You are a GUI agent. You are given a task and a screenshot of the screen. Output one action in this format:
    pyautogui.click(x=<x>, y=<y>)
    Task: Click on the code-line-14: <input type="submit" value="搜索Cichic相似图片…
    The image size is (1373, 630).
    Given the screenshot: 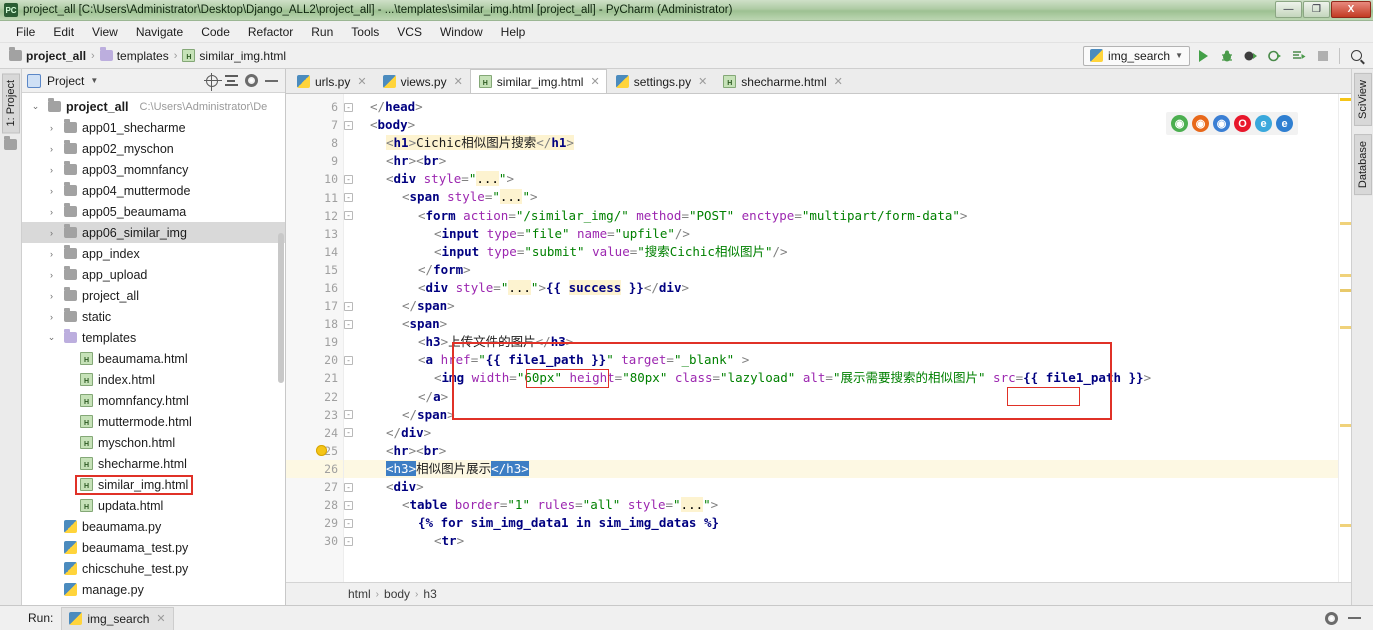 What is the action you would take?
    pyautogui.click(x=841, y=252)
    